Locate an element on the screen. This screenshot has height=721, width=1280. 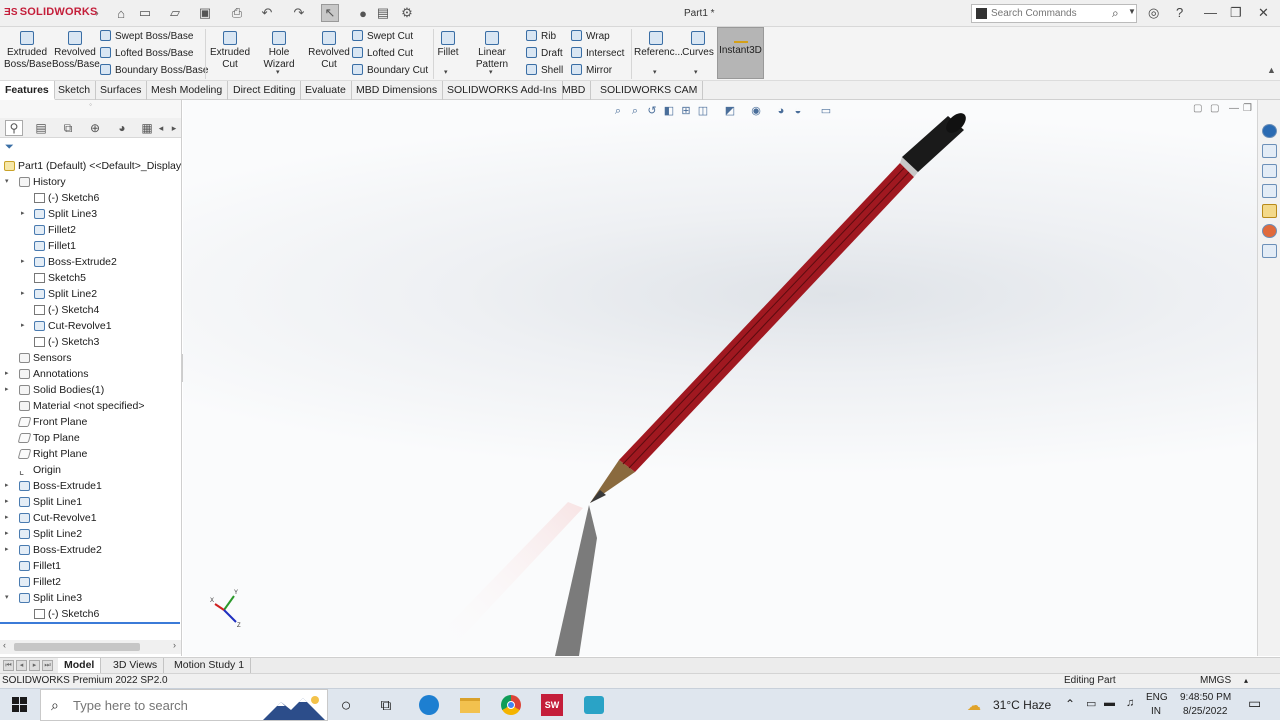
units-dropdown-icon: ▴ is located at coordinates (1246, 681).